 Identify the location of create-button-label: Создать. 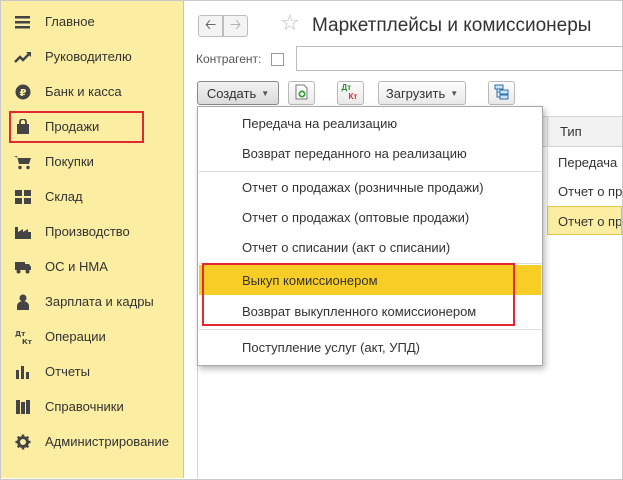
(231, 93).